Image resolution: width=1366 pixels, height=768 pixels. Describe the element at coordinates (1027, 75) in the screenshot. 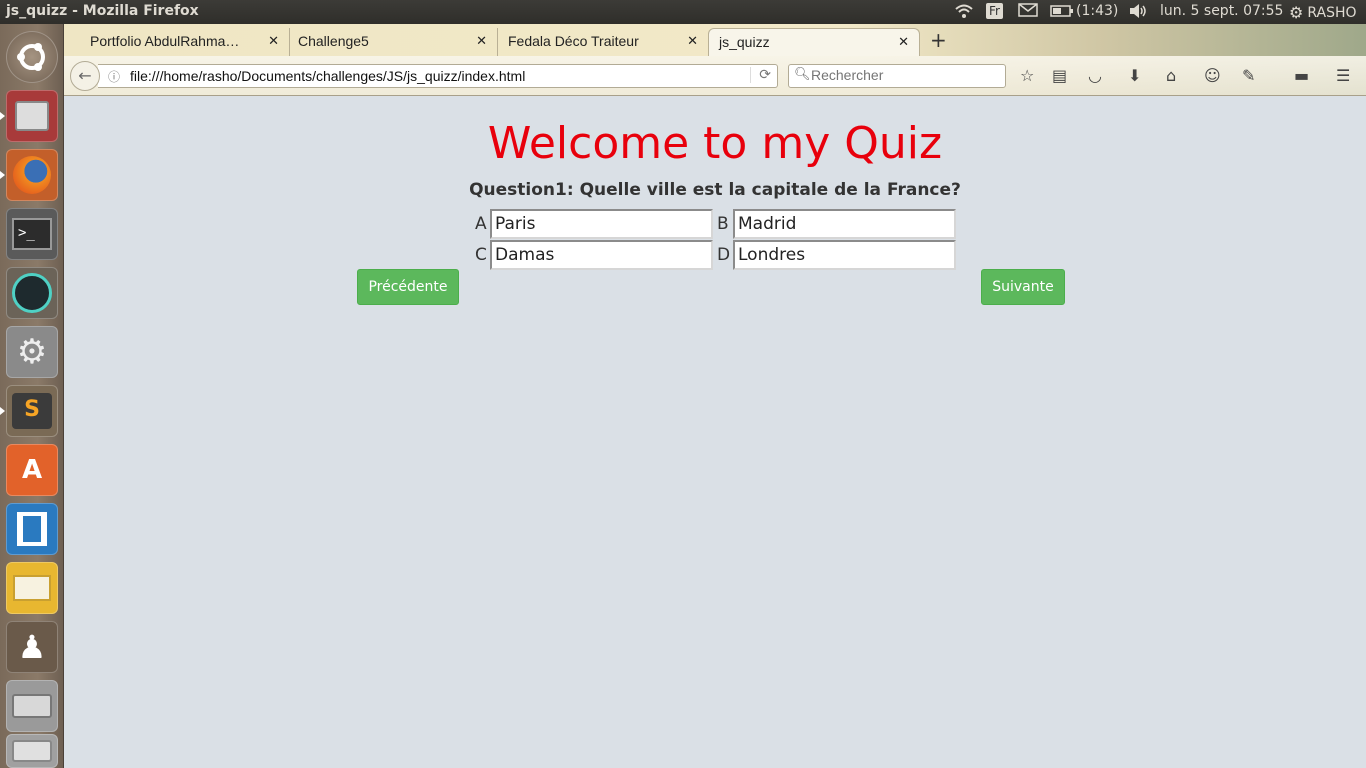

I see `bookmark-star-icon: ☆` at that location.